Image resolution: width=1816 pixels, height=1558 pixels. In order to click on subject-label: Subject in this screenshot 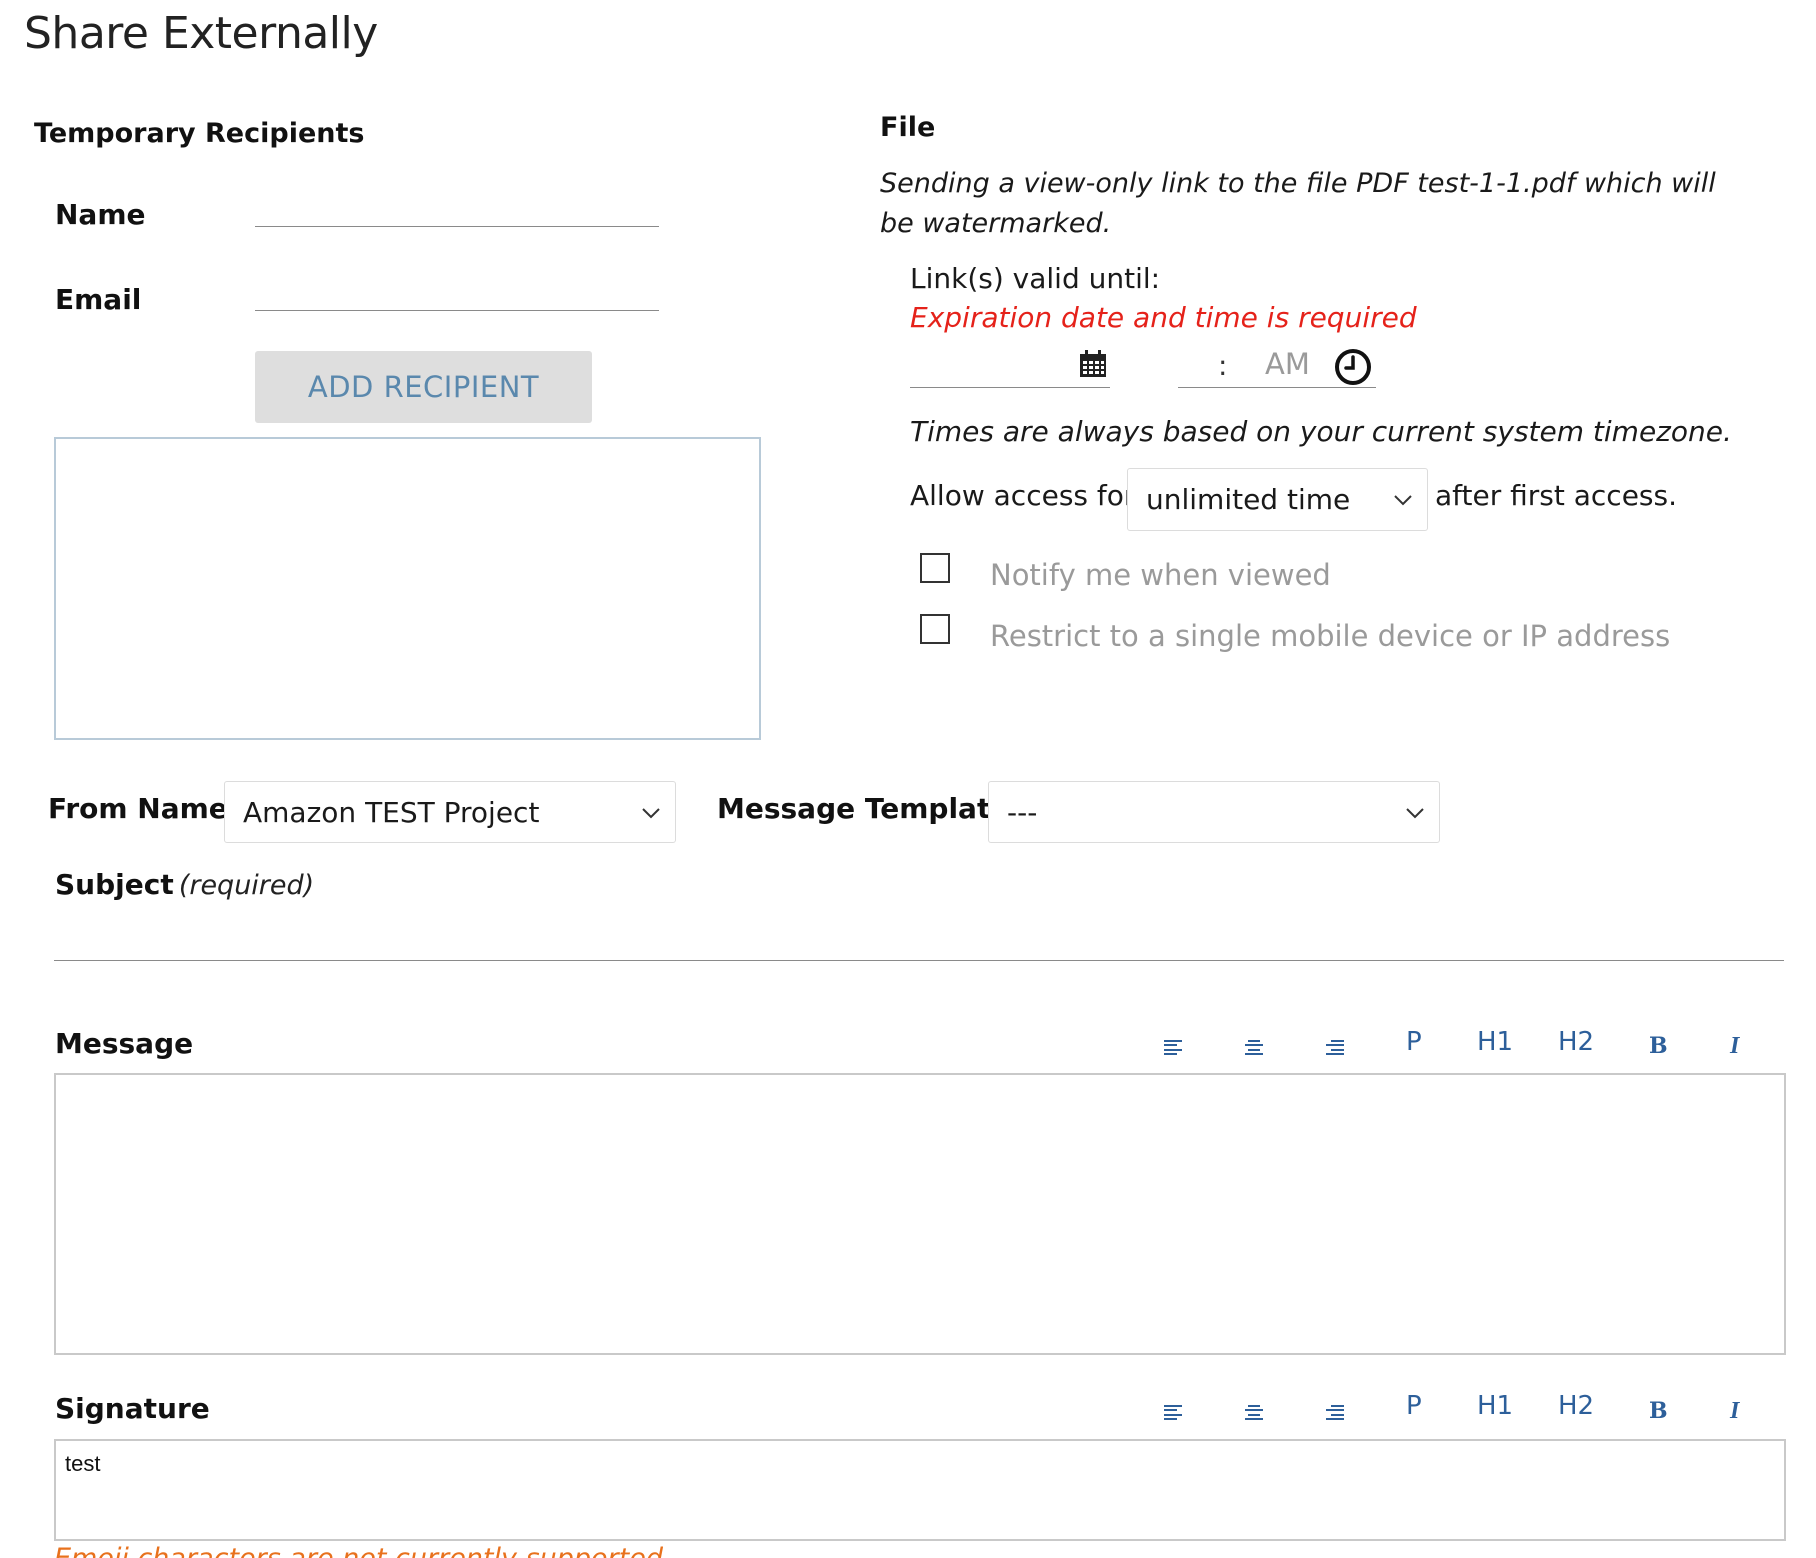, I will do `click(114, 884)`.